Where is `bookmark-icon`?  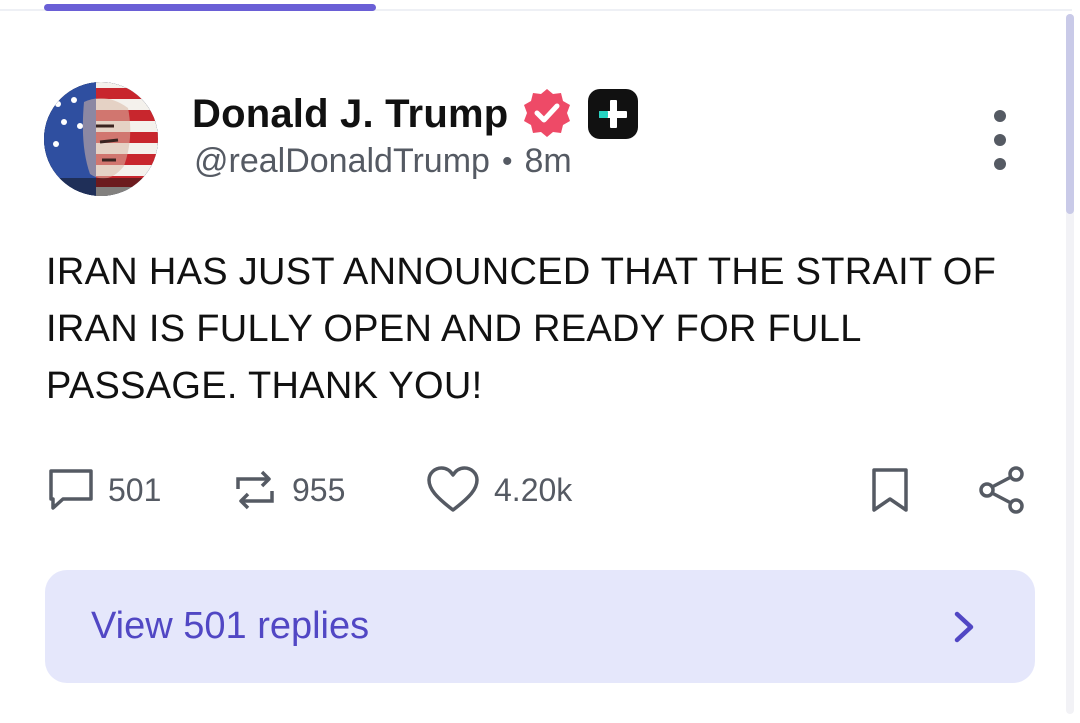 bookmark-icon is located at coordinates (890, 490).